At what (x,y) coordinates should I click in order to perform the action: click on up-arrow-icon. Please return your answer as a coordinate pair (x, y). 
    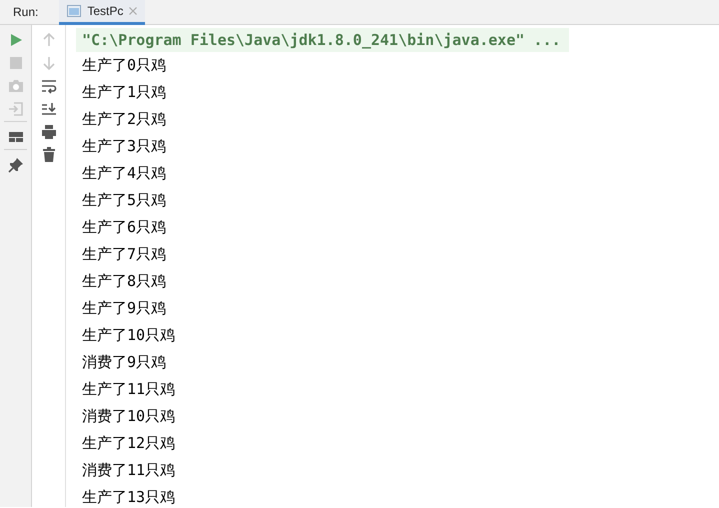
    Looking at the image, I should click on (48, 40).